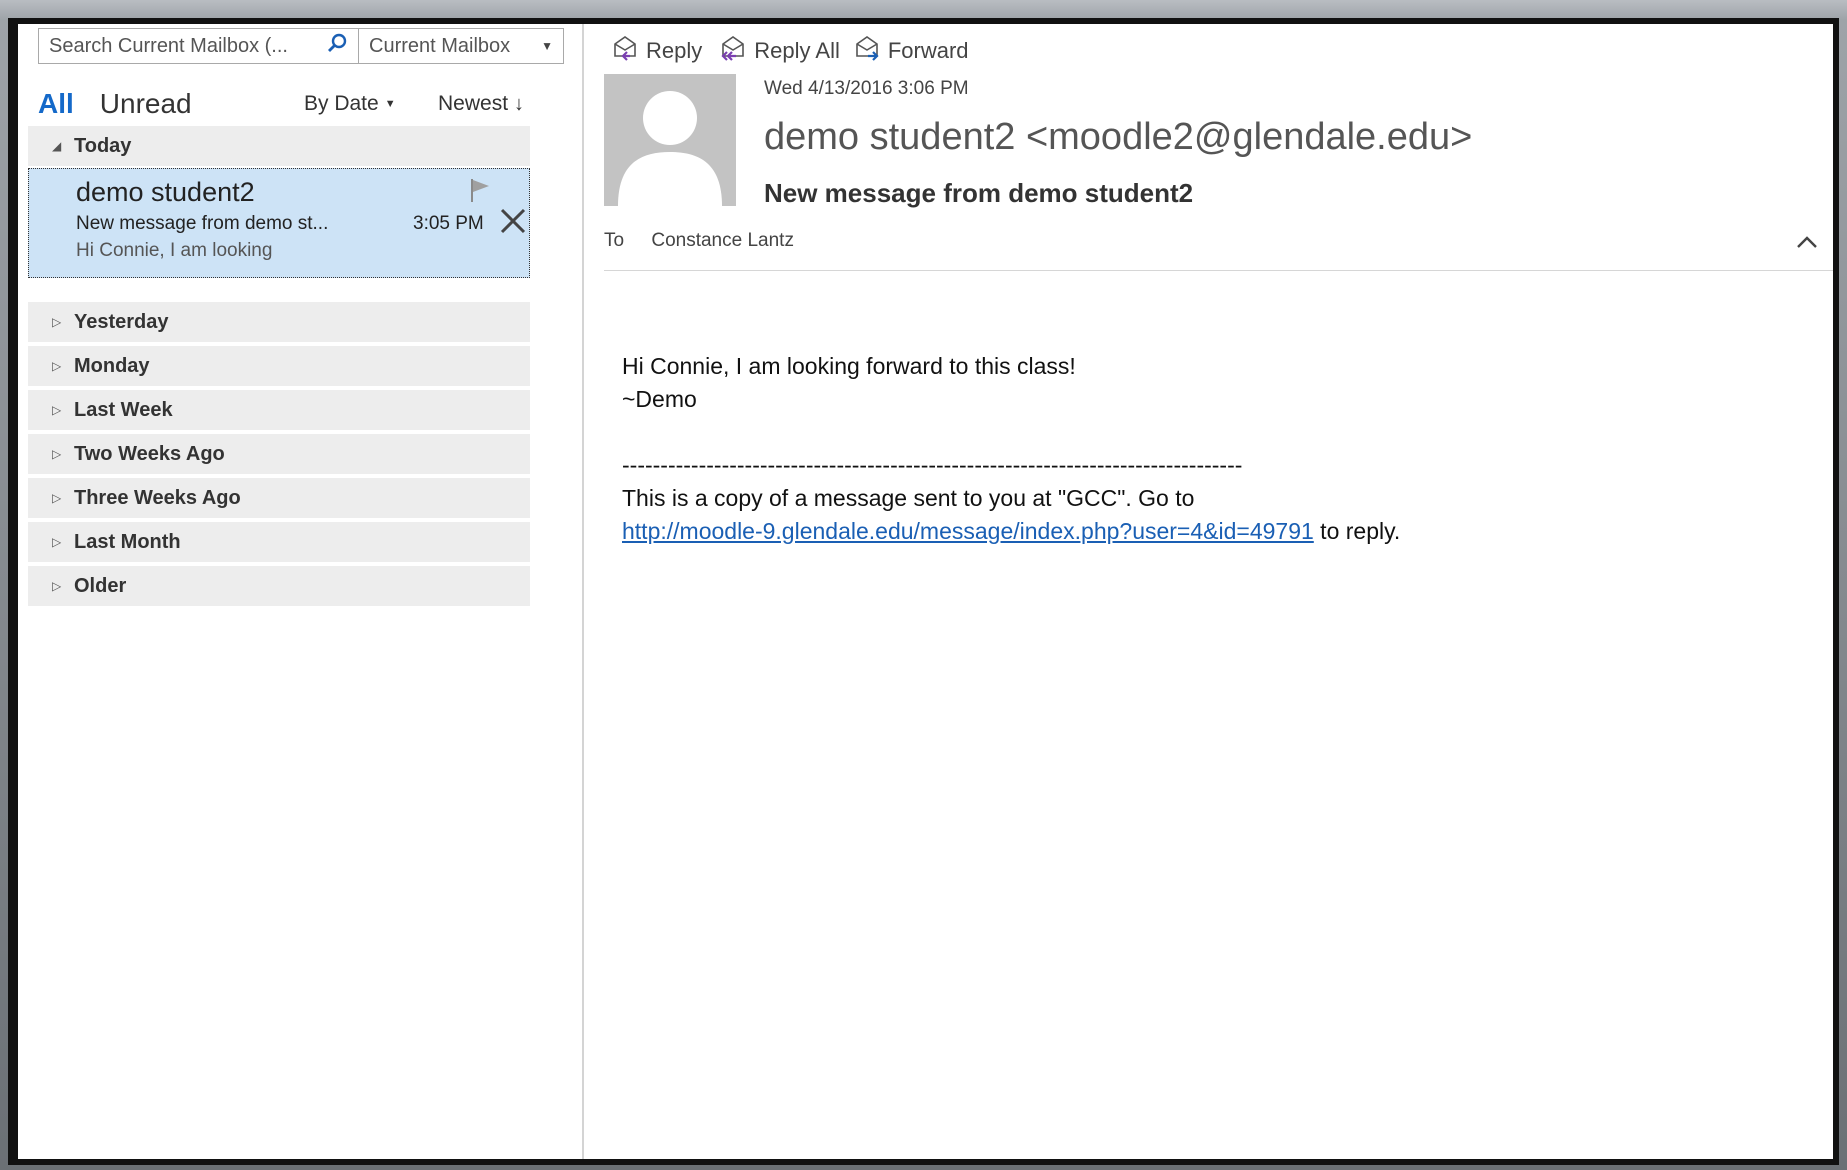  I want to click on link-suffix: to reply., so click(1357, 531).